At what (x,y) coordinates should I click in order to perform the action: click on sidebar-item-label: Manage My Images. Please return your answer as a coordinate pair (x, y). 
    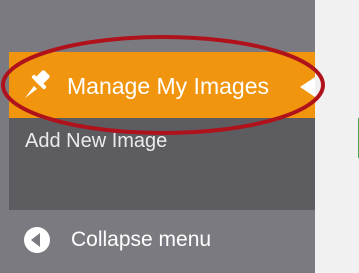
    Looking at the image, I should click on (168, 86).